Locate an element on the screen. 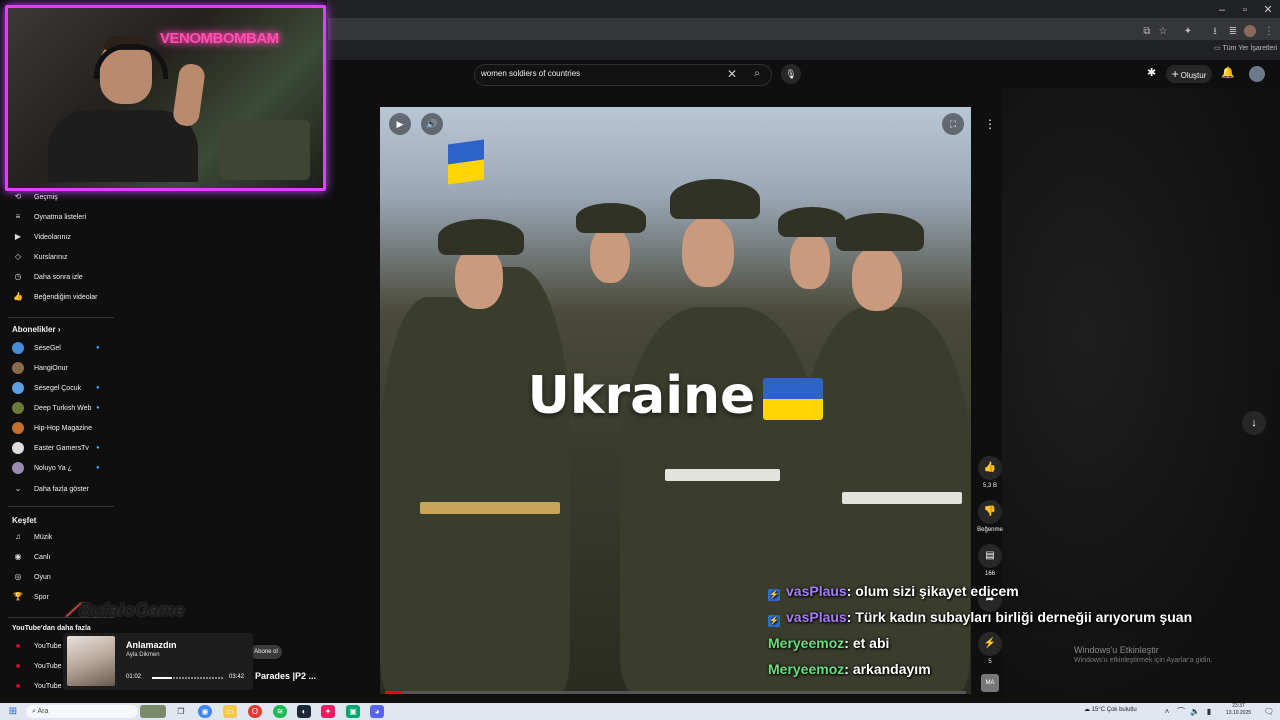  sidebar-item: ▶ Videolarınız is located at coordinates (41, 237).